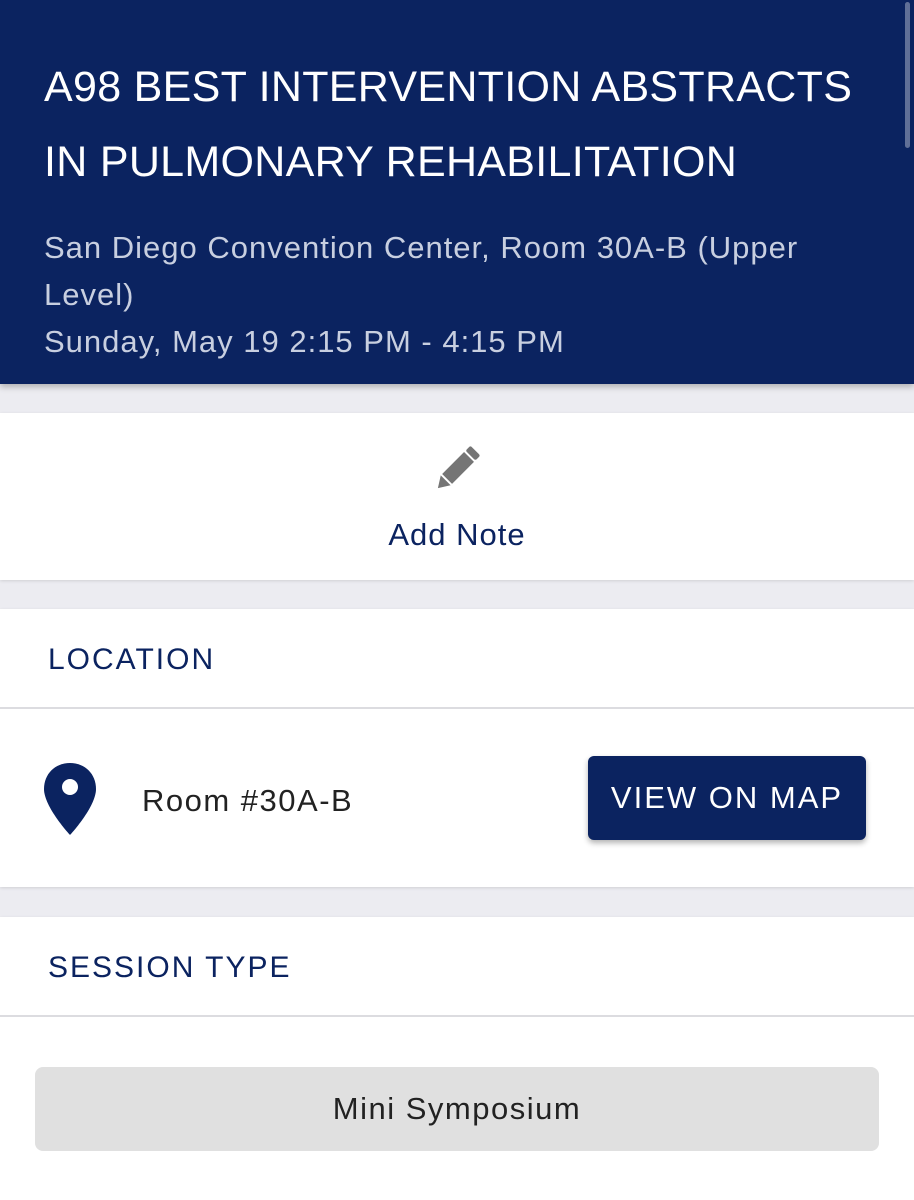  Describe the element at coordinates (70, 799) in the screenshot. I see `map-pin-icon` at that location.